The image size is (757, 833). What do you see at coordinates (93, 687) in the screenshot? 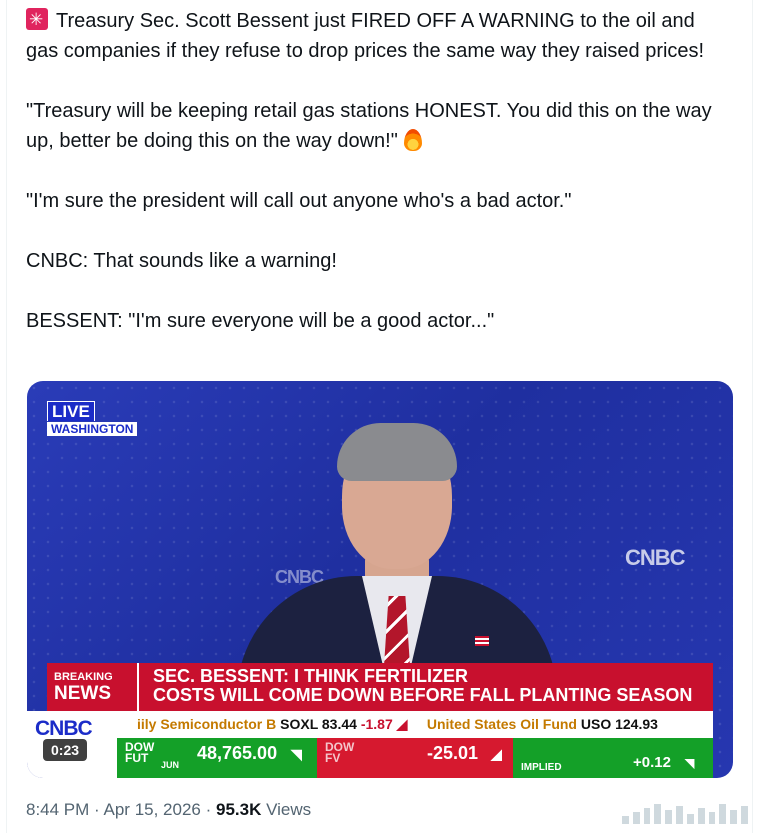
I see `breaking-news-label: BREAKING NEWS` at bounding box center [93, 687].